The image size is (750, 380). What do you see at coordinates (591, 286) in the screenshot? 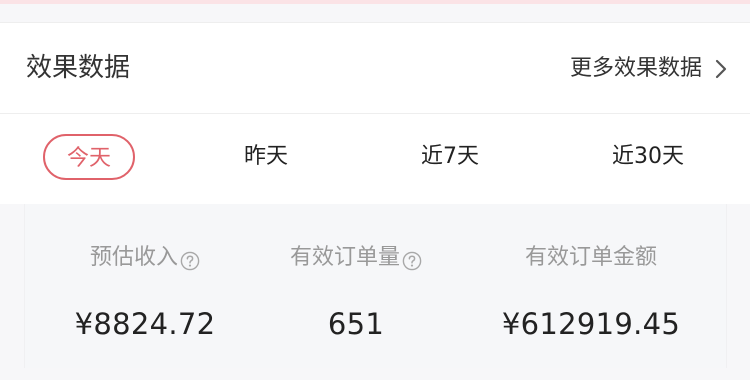
I see `stat-valid-order-amount: 有效订单金额 ¥612919.45` at bounding box center [591, 286].